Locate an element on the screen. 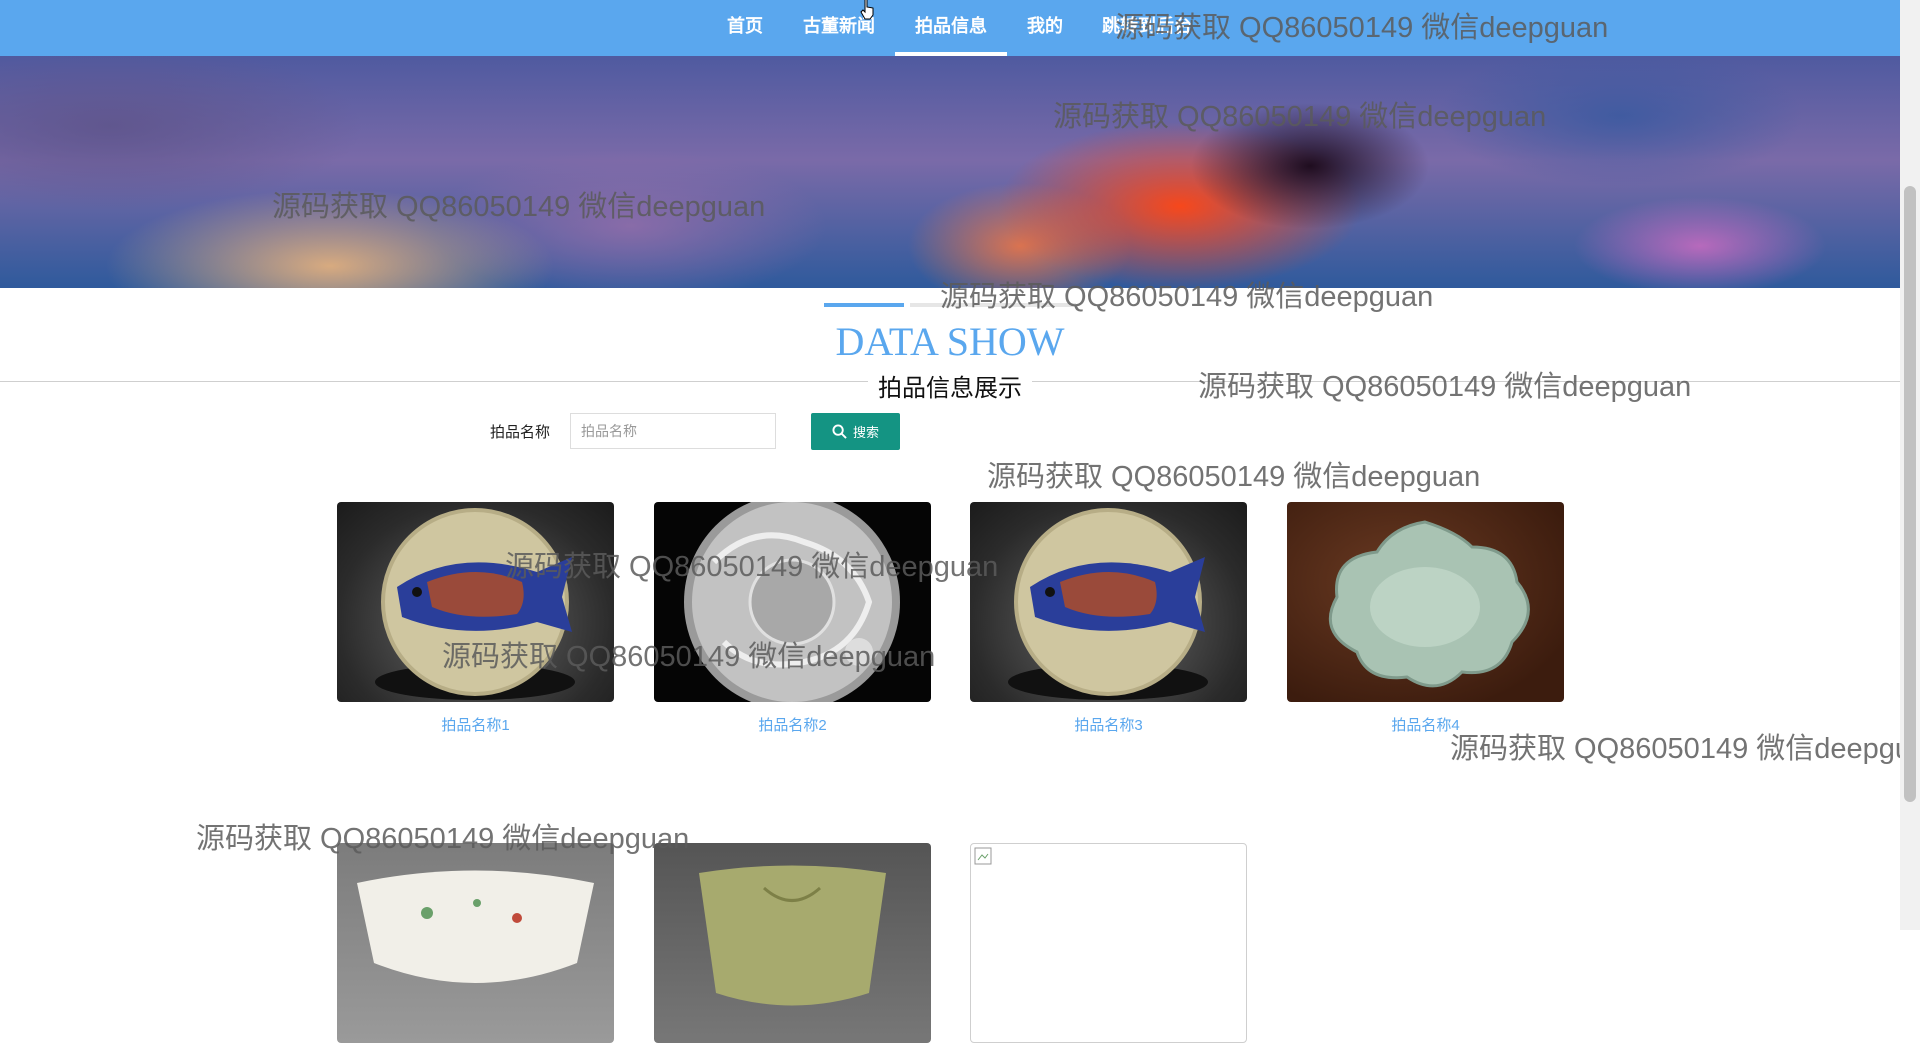 Image resolution: width=1920 pixels, height=1043 pixels. carousel-indicator is located at coordinates (993, 305).